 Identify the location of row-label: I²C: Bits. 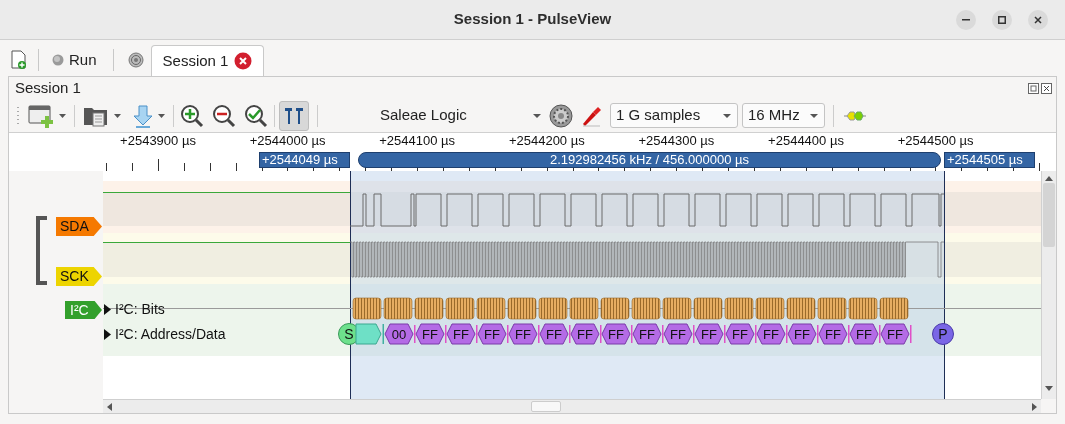
(140, 309).